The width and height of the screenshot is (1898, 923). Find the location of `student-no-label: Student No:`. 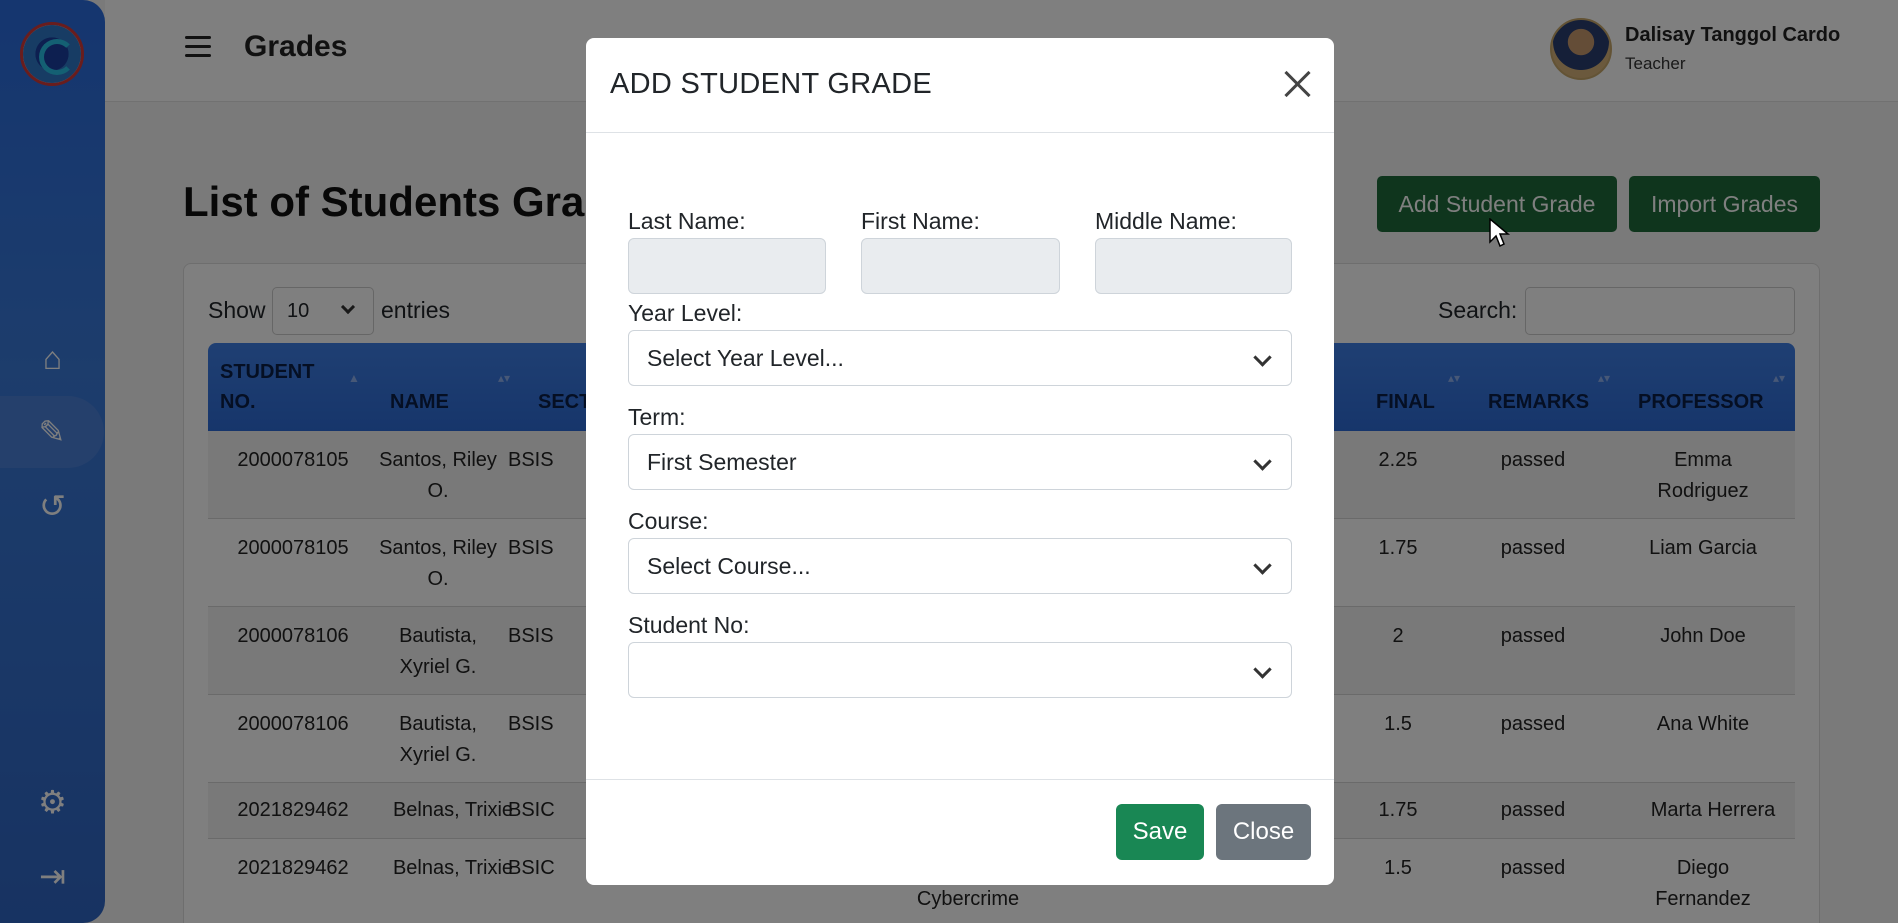

student-no-label: Student No: is located at coordinates (689, 625).